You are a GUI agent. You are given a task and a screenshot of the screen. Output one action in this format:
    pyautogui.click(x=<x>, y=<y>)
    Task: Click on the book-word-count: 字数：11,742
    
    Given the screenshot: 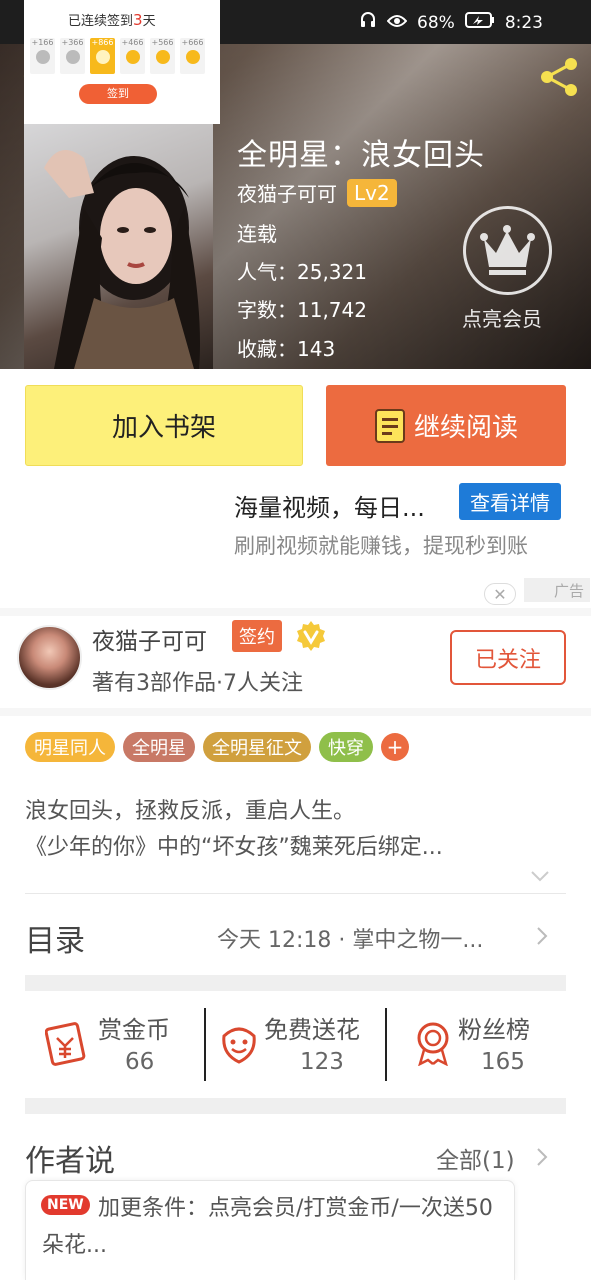 What is the action you would take?
    pyautogui.click(x=302, y=310)
    